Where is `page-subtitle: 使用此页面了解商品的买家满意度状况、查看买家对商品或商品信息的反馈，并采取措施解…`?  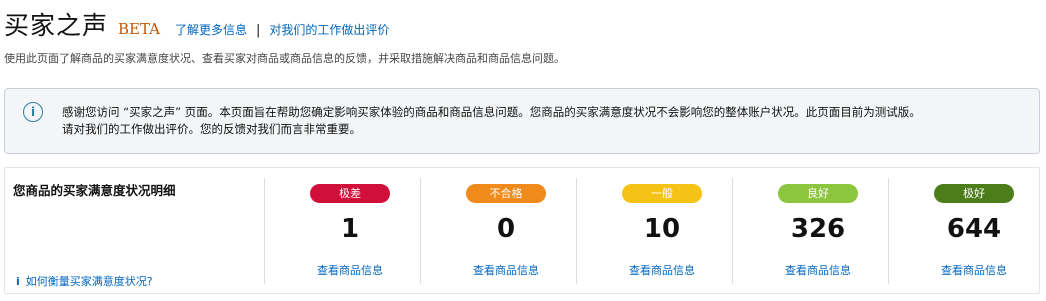 page-subtitle: 使用此页面了解商品的买家满意度状况、查看买家对商品或商品信息的反馈，并采取措施解… is located at coordinates (284, 58).